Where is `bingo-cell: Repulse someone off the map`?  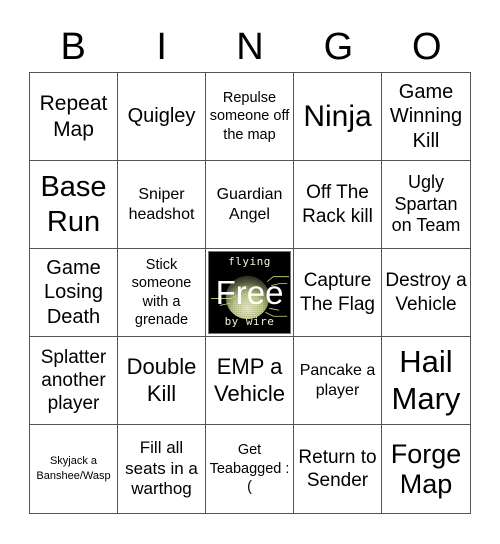 bingo-cell: Repulse someone off the map is located at coordinates (250, 117).